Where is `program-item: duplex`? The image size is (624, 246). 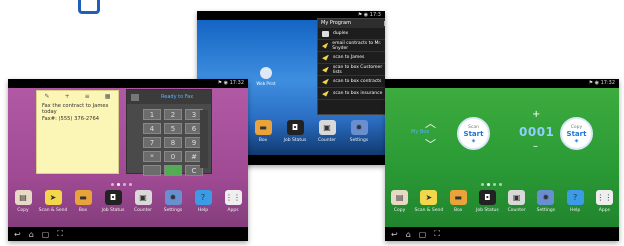 program-item: duplex is located at coordinates (351, 34).